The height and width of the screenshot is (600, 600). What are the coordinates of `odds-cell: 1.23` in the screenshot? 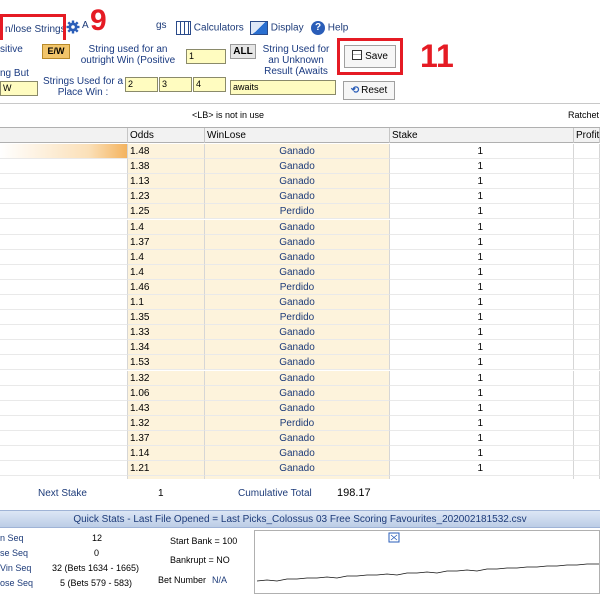 It's located at (166, 197).